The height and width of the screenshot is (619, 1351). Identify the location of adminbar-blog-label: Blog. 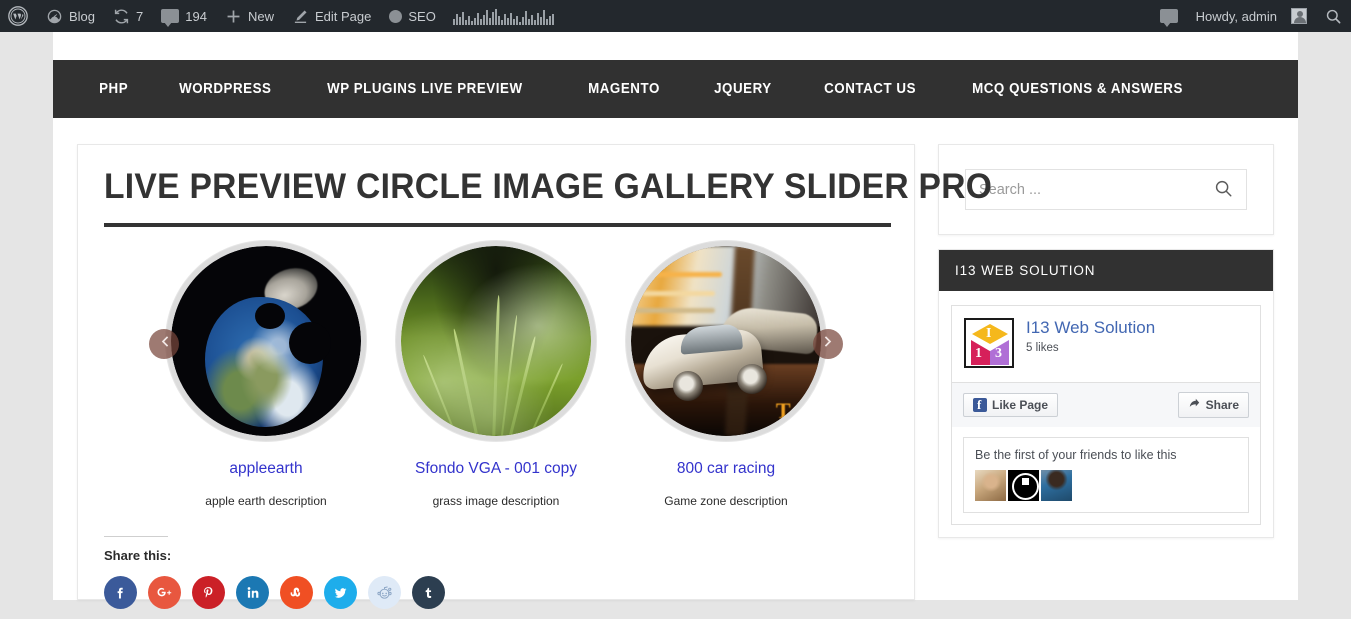
(82, 16).